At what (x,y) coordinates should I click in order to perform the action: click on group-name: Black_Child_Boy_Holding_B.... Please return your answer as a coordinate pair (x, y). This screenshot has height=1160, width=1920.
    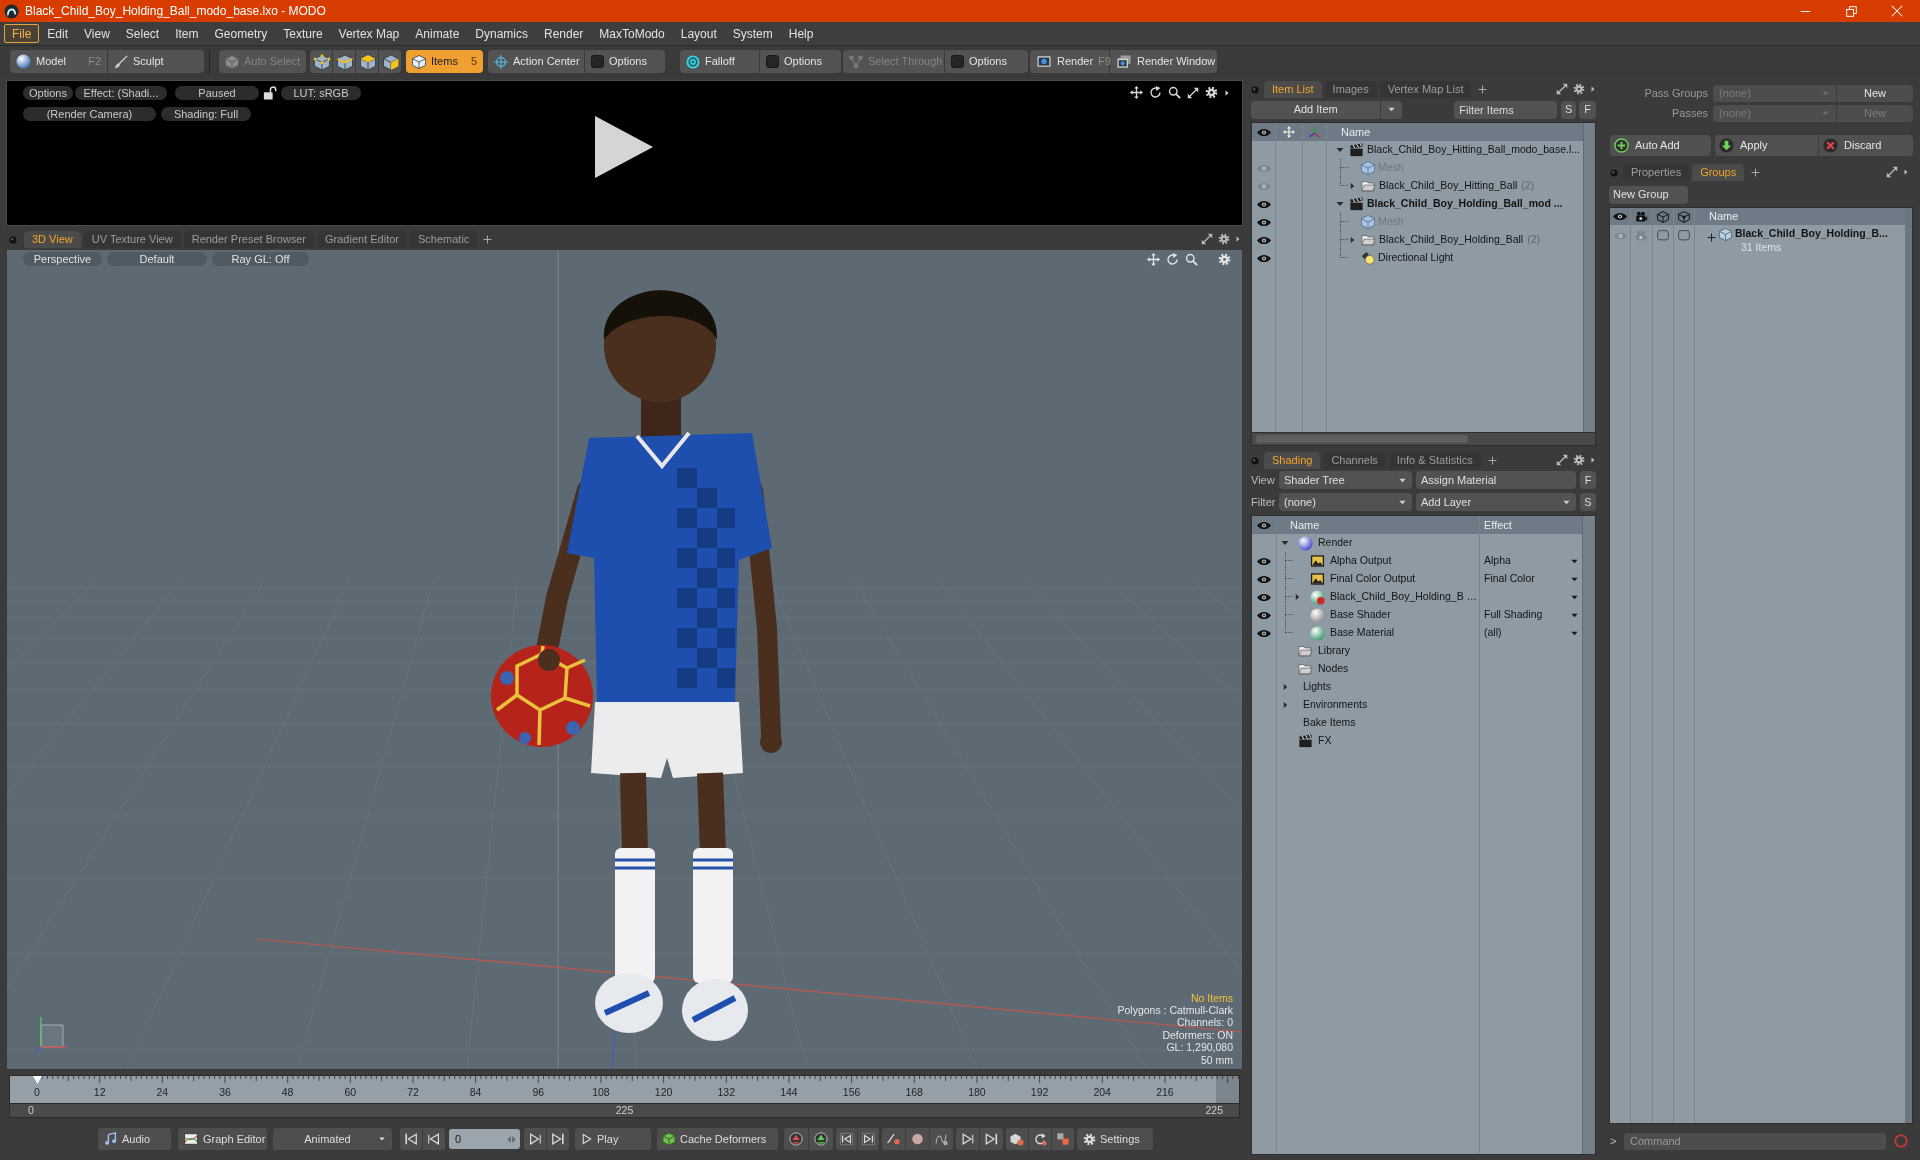
    Looking at the image, I should click on (1811, 233).